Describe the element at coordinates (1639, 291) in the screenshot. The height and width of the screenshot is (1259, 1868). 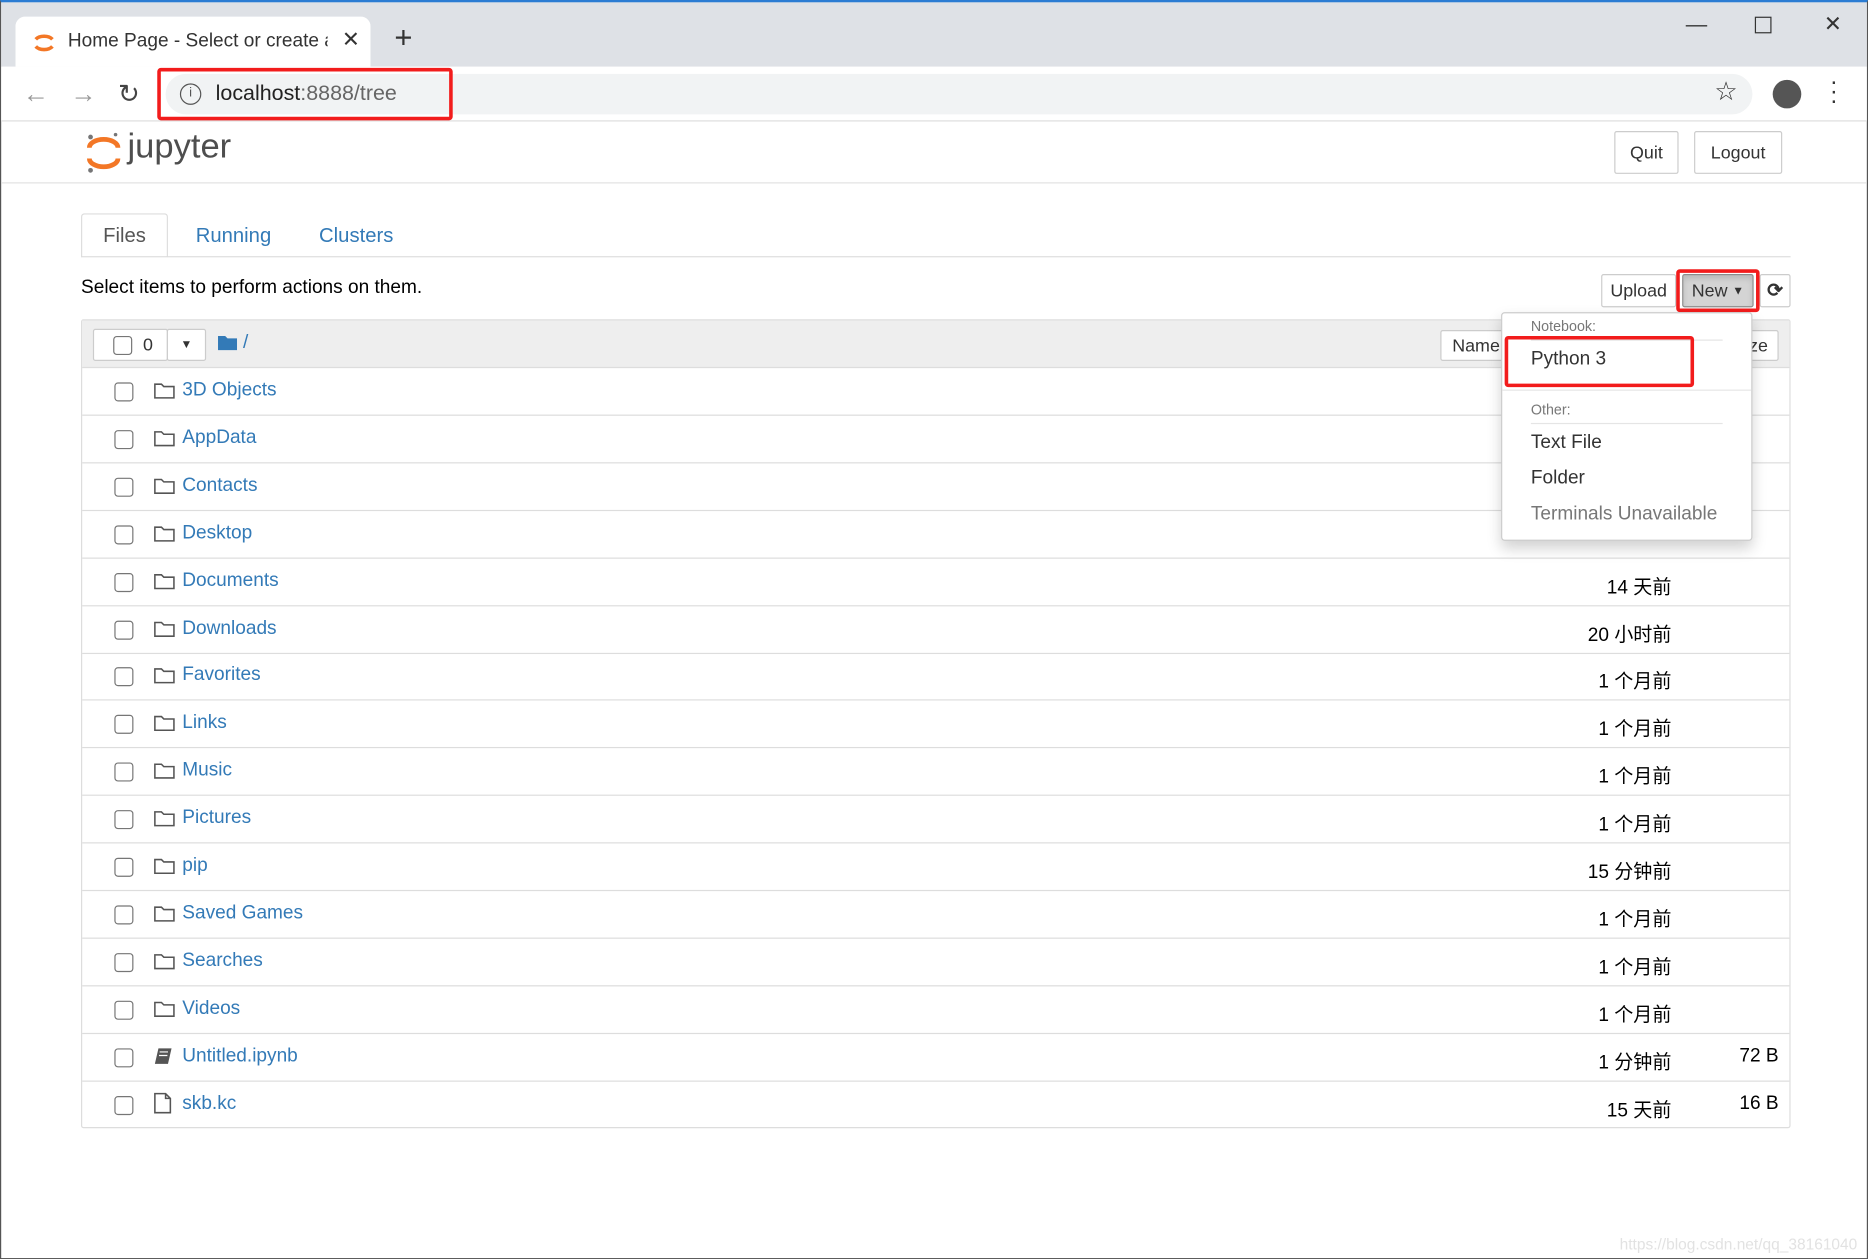
I see `upload-button: Upload` at that location.